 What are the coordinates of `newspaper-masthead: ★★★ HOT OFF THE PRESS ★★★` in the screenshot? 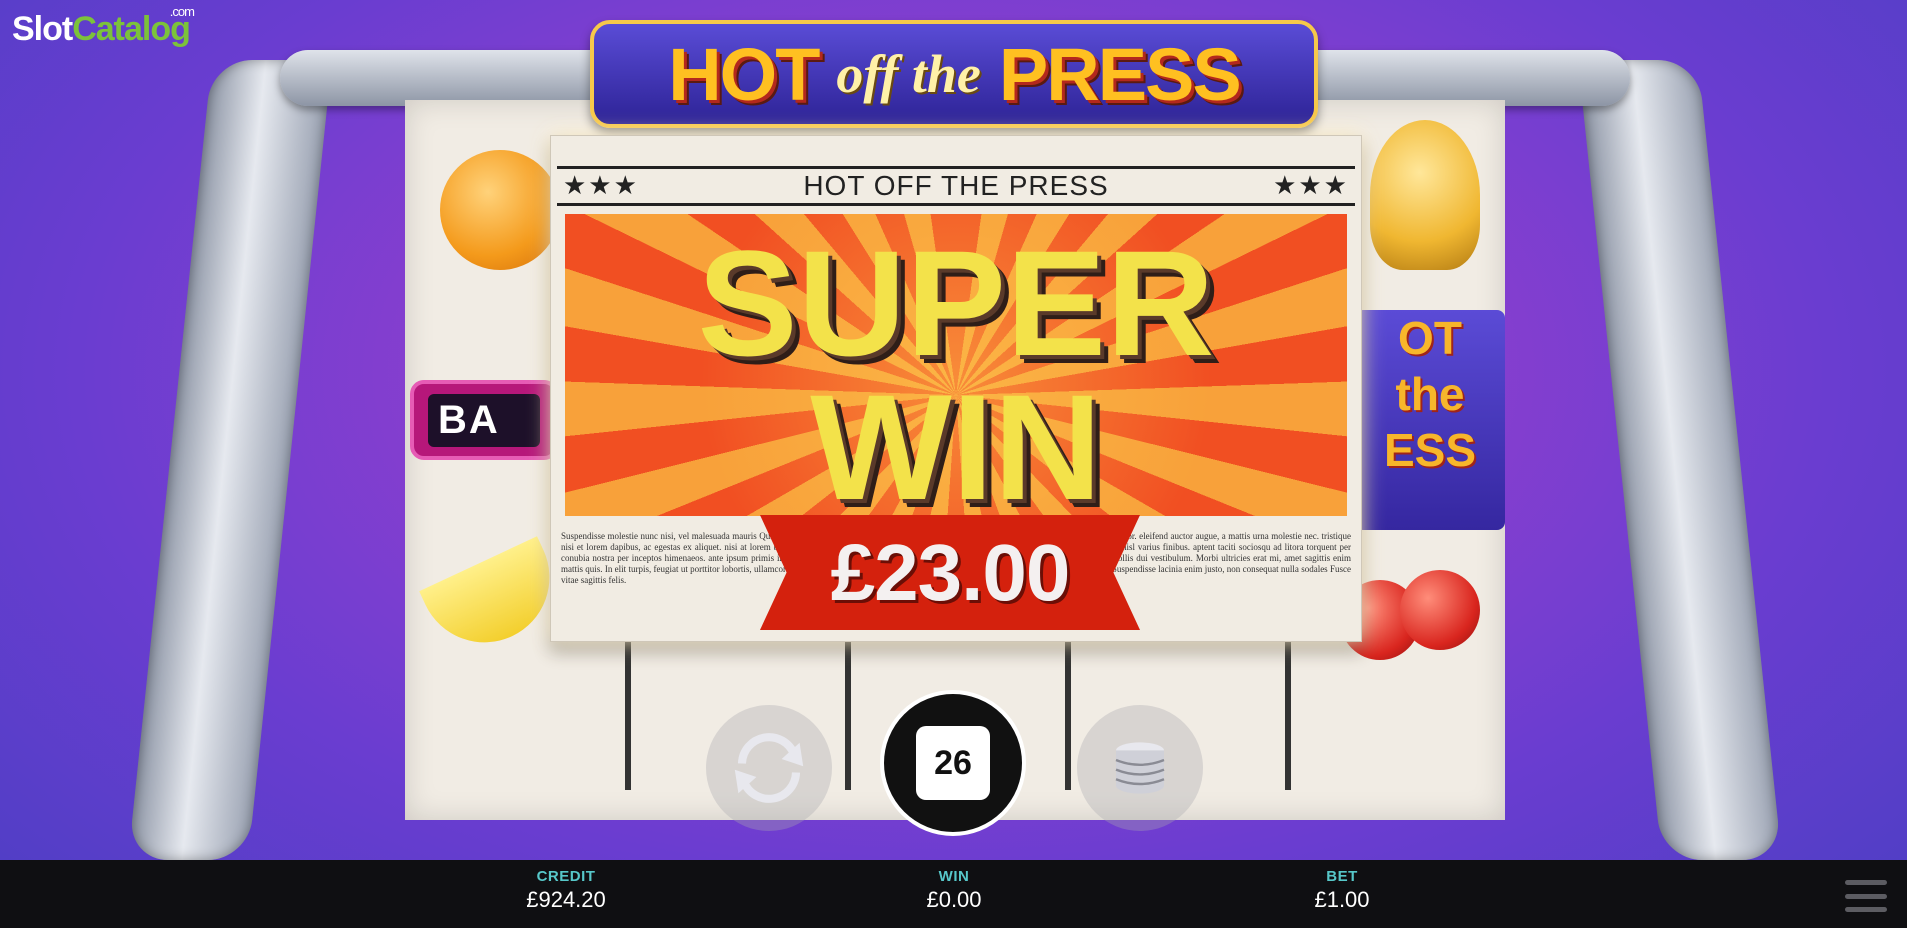 It's located at (956, 186).